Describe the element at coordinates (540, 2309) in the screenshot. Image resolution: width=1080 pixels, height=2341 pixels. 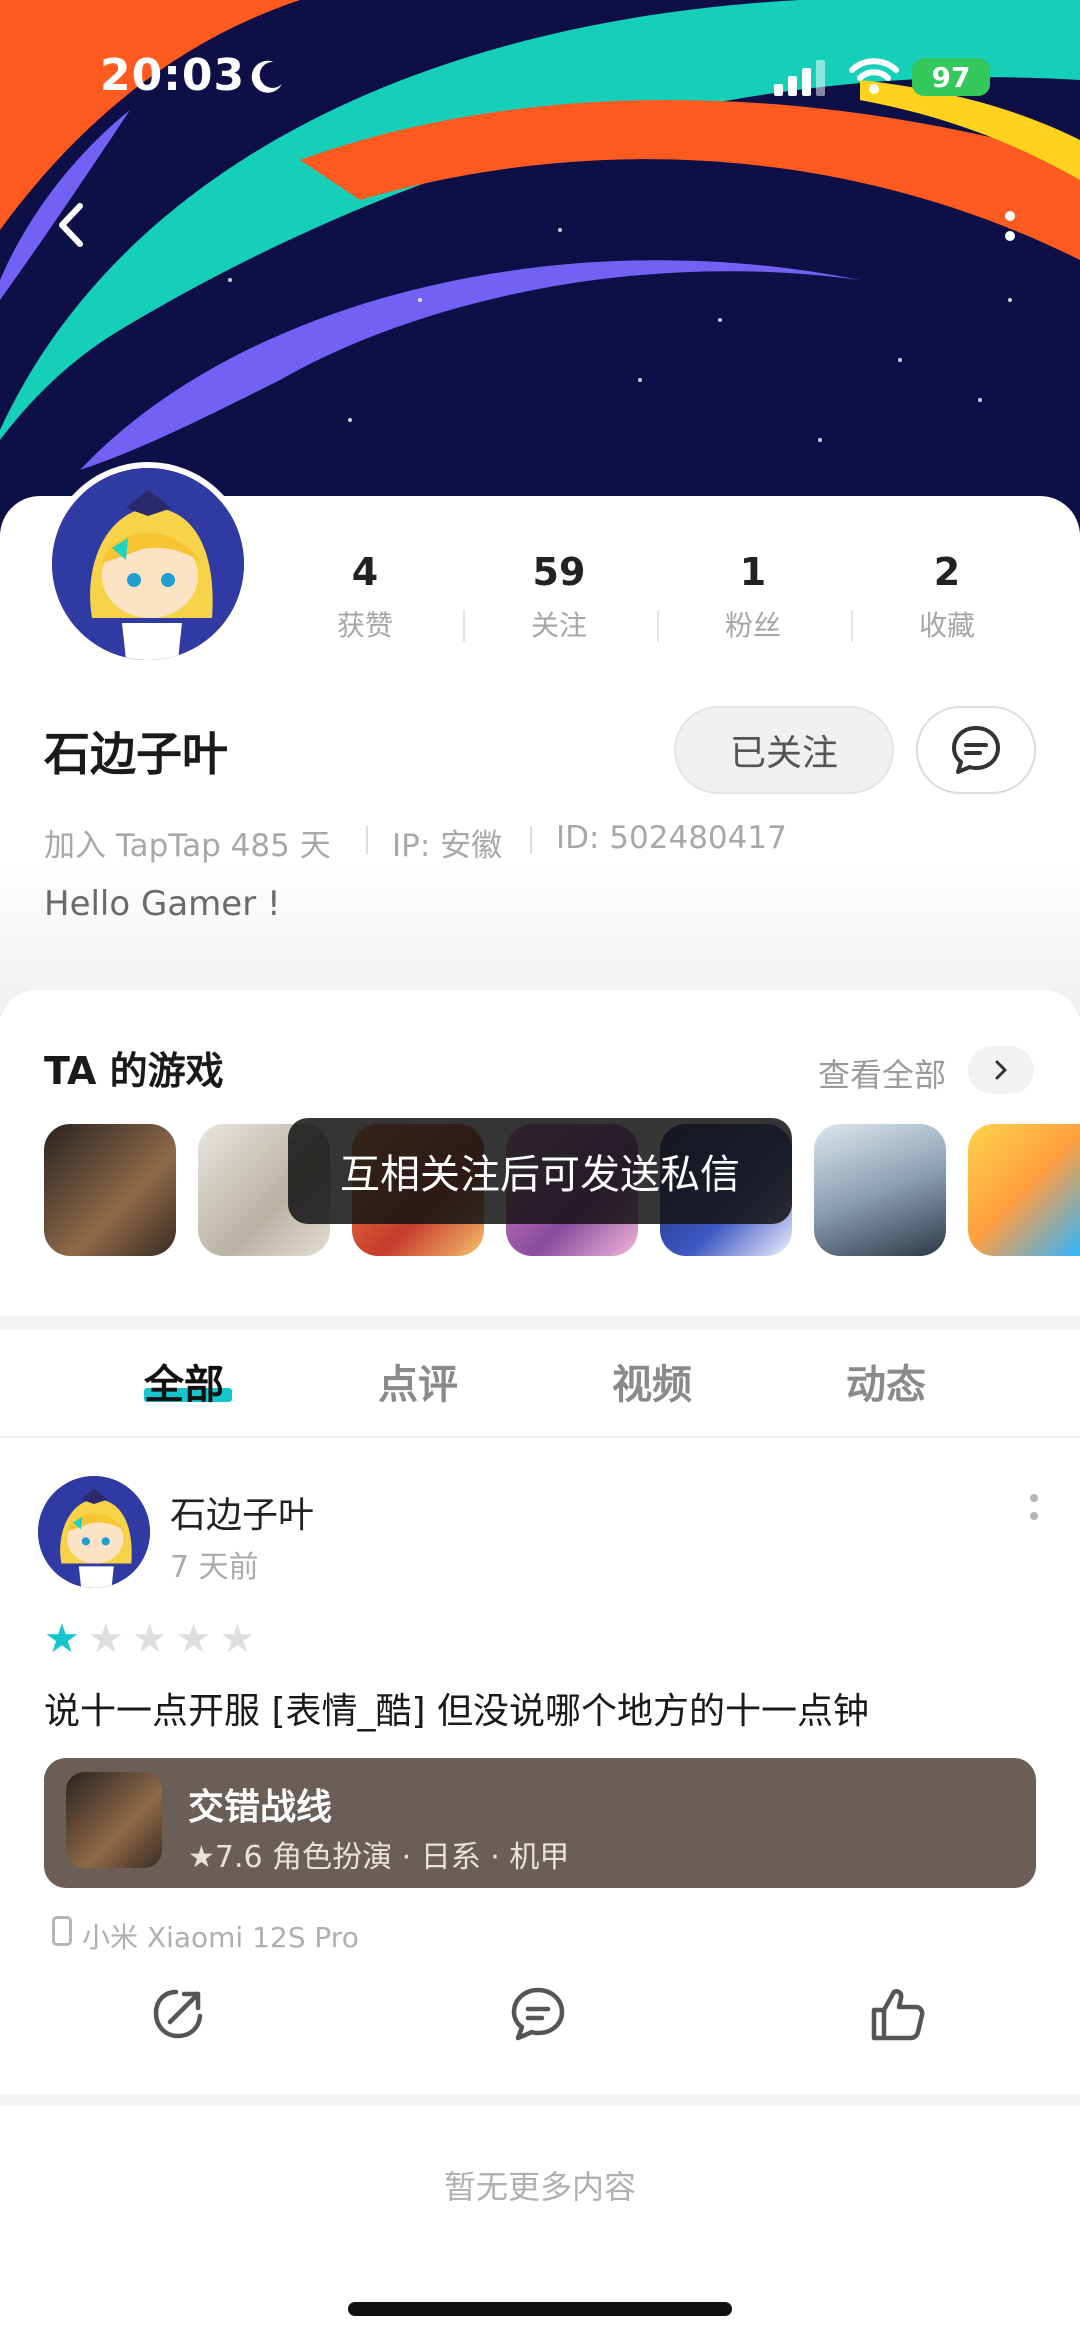
I see `home-indicator` at that location.